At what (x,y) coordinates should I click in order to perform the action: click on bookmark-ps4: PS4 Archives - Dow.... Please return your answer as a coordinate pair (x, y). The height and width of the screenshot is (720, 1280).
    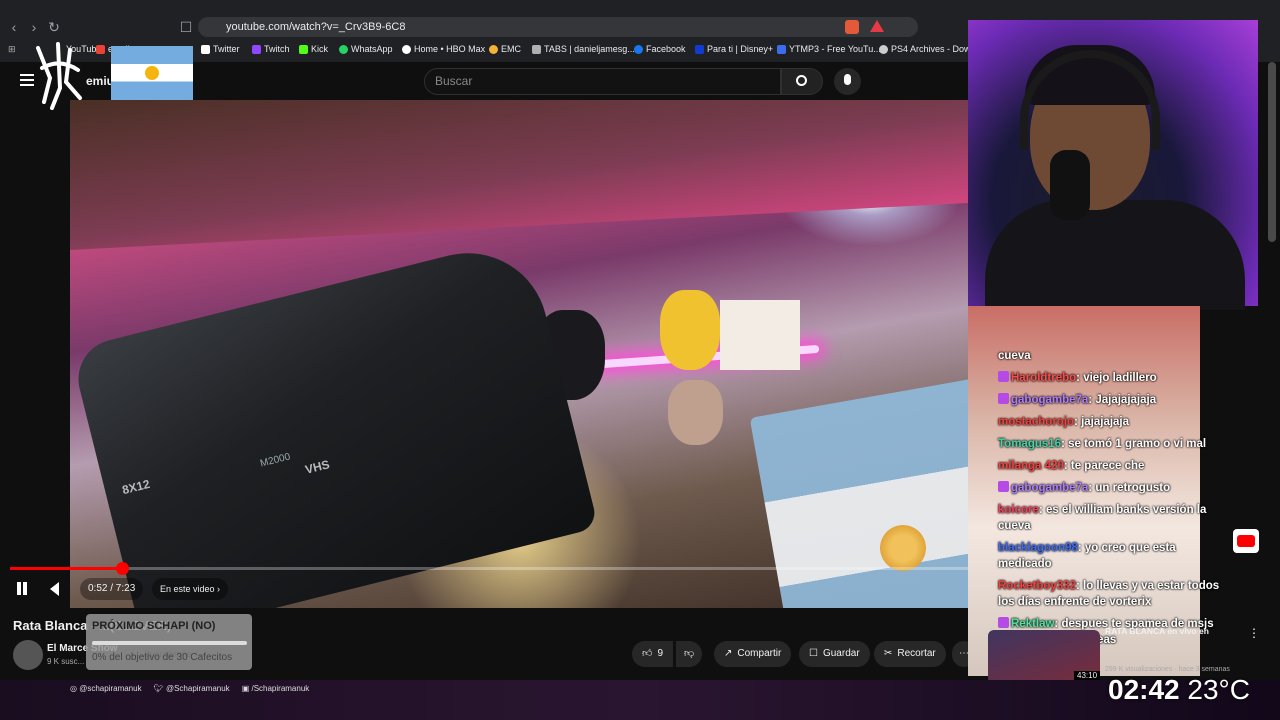
    Looking at the image, I should click on (928, 49).